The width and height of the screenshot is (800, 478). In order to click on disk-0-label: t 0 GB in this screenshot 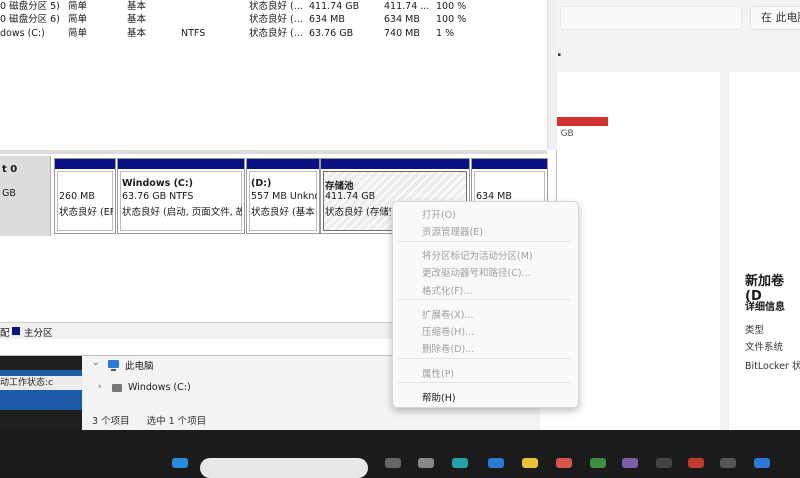, I will do `click(25, 196)`.